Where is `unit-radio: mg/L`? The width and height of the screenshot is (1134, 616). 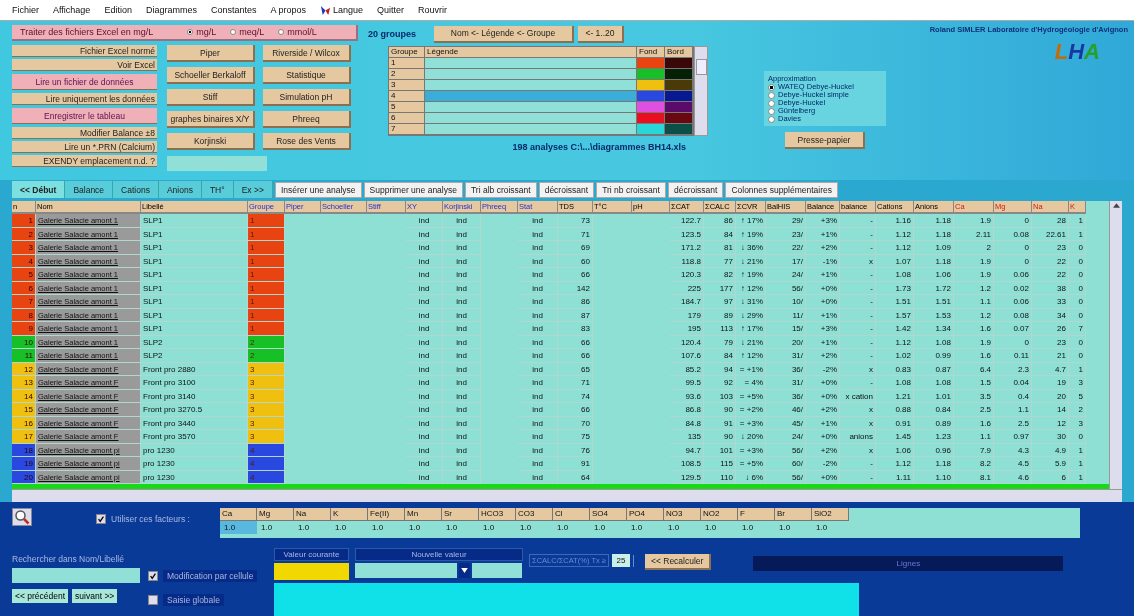 unit-radio: mg/L is located at coordinates (202, 32).